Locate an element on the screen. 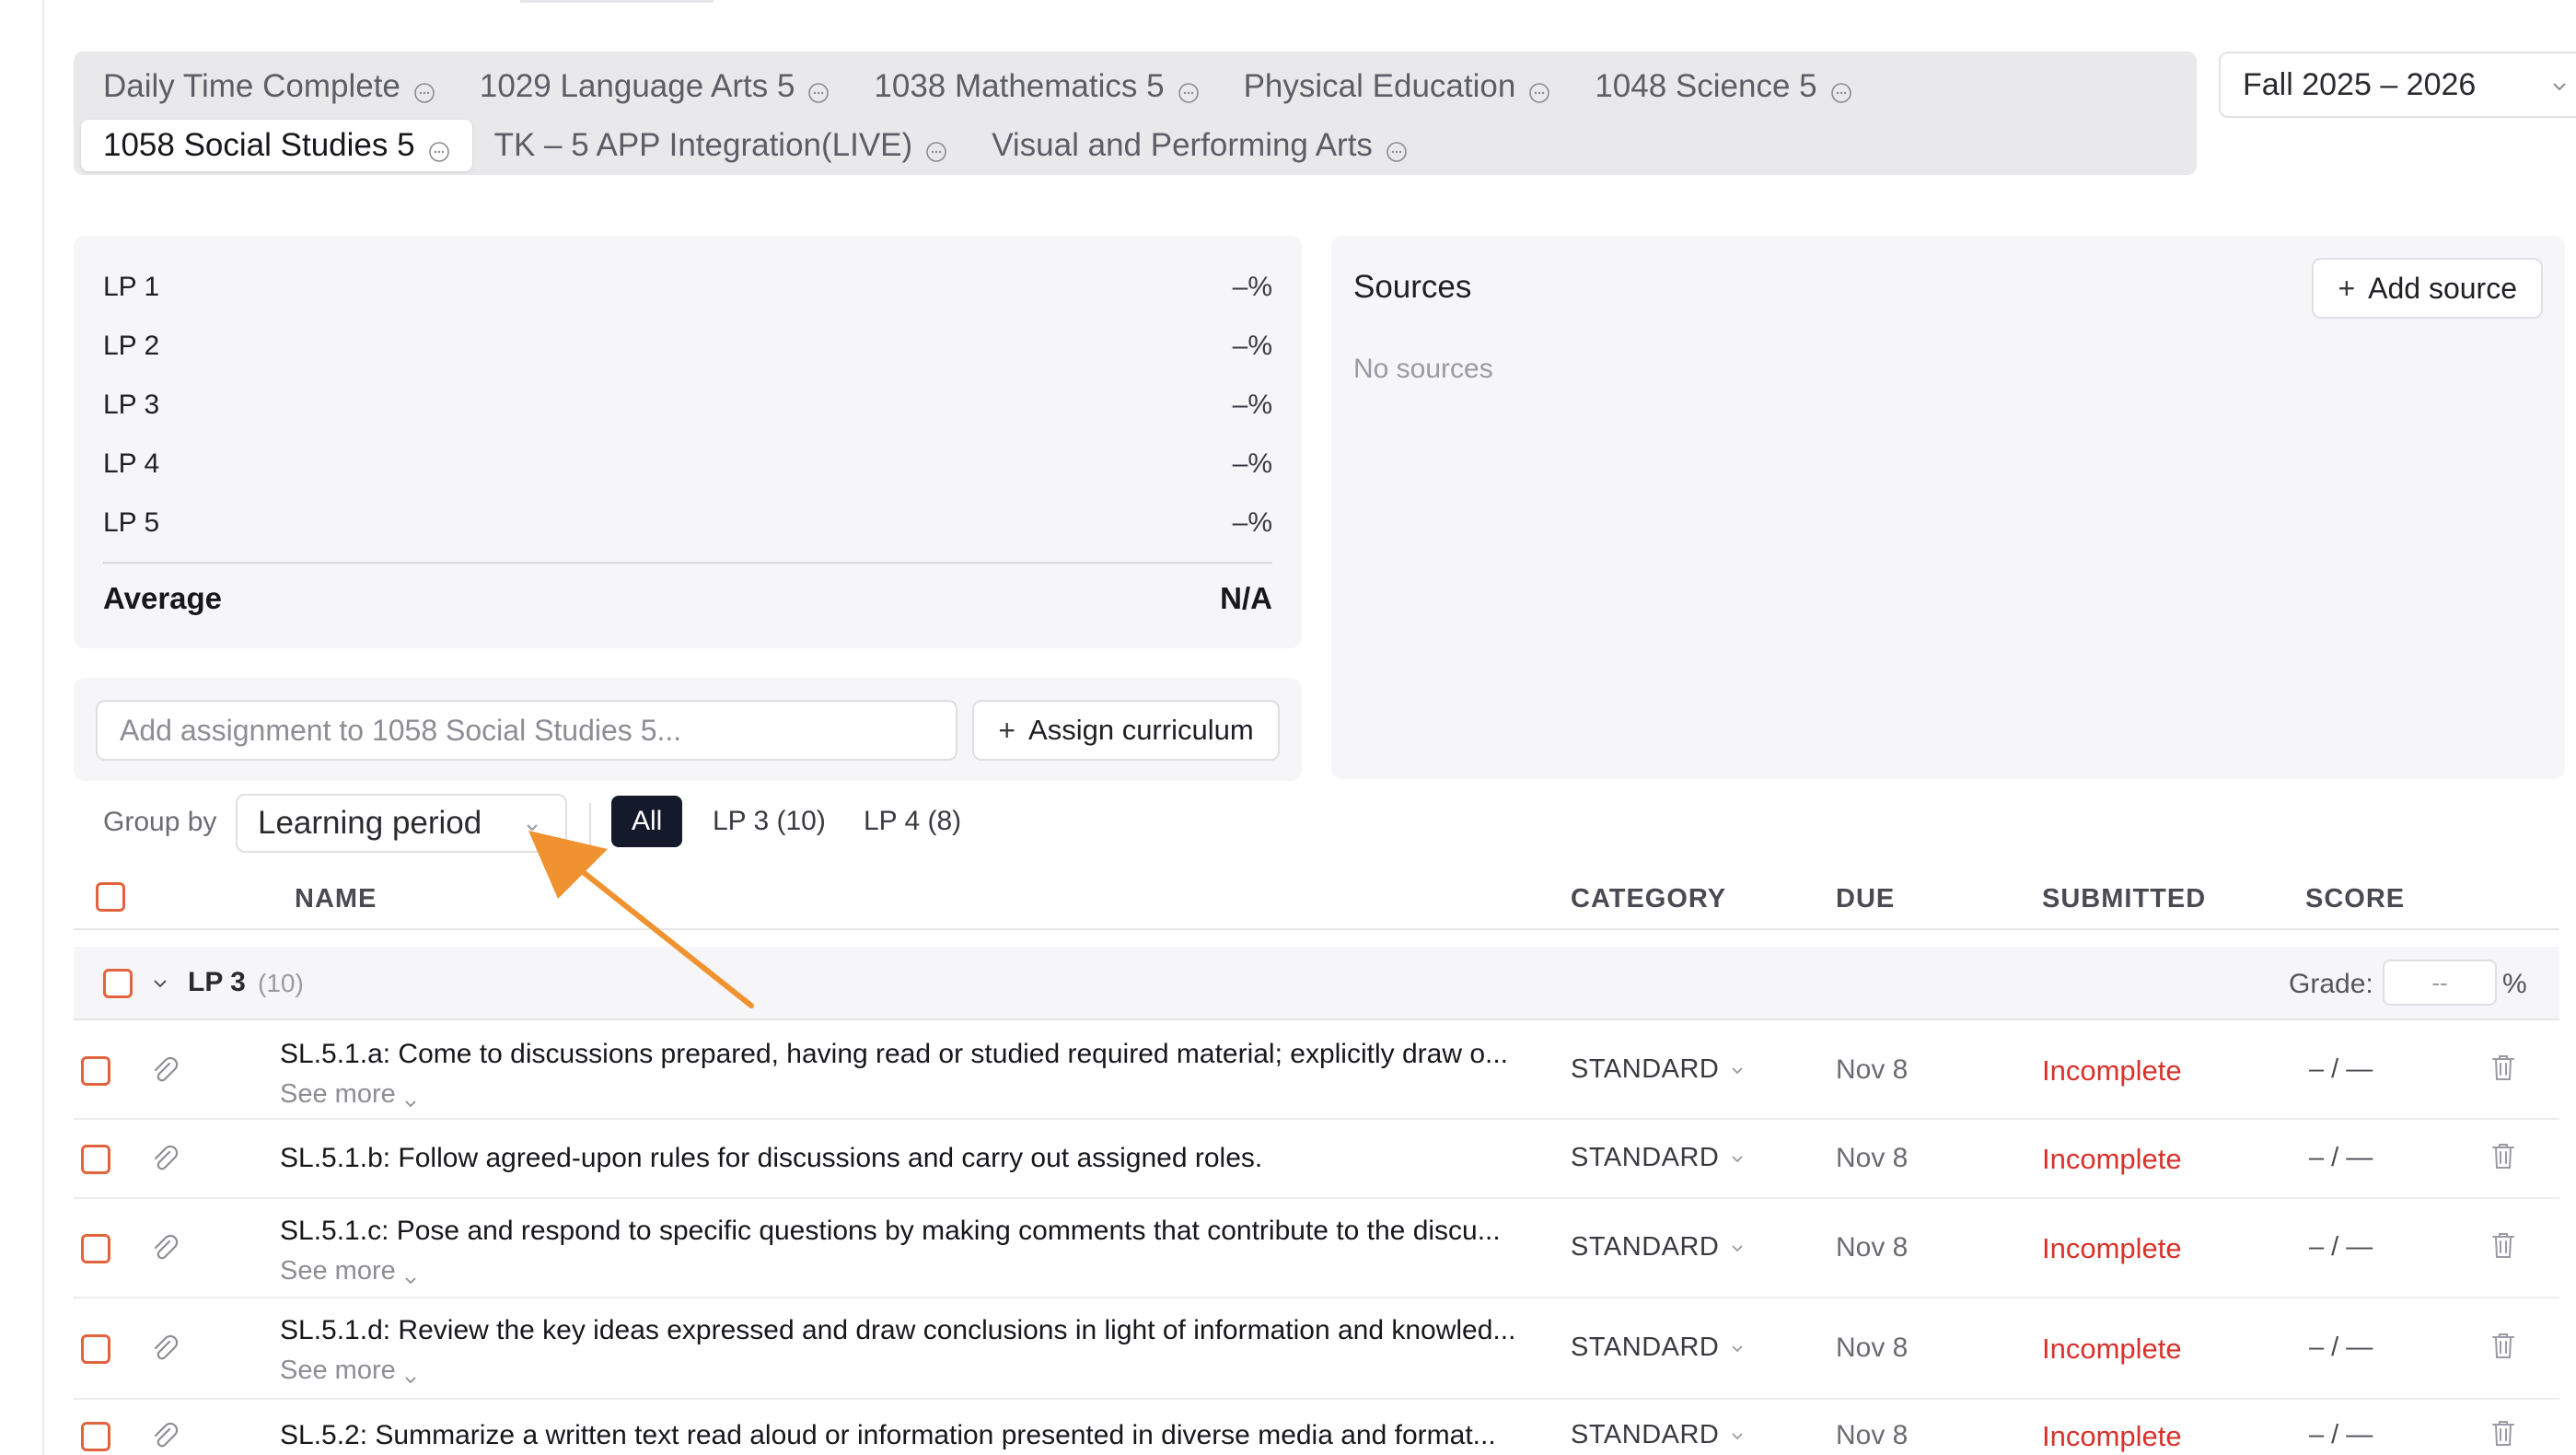 This screenshot has width=2576, height=1455. group-count: (10) is located at coordinates (281, 983).